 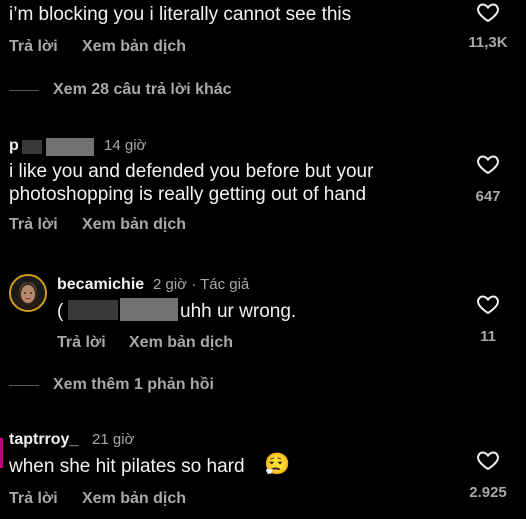 I want to click on view-more-replies-button: Xem 28 câu trả lời khác, so click(x=142, y=90).